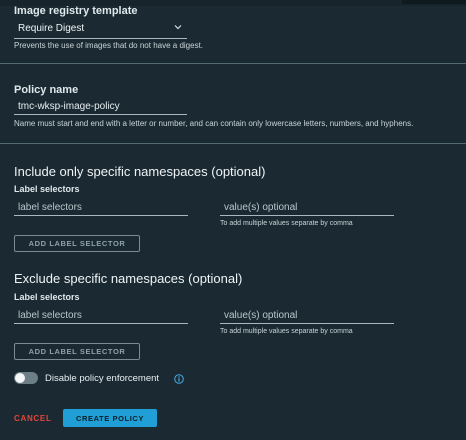  Describe the element at coordinates (286, 223) in the screenshot. I see `include-value-helper: To add multiple values separate by comma` at that location.